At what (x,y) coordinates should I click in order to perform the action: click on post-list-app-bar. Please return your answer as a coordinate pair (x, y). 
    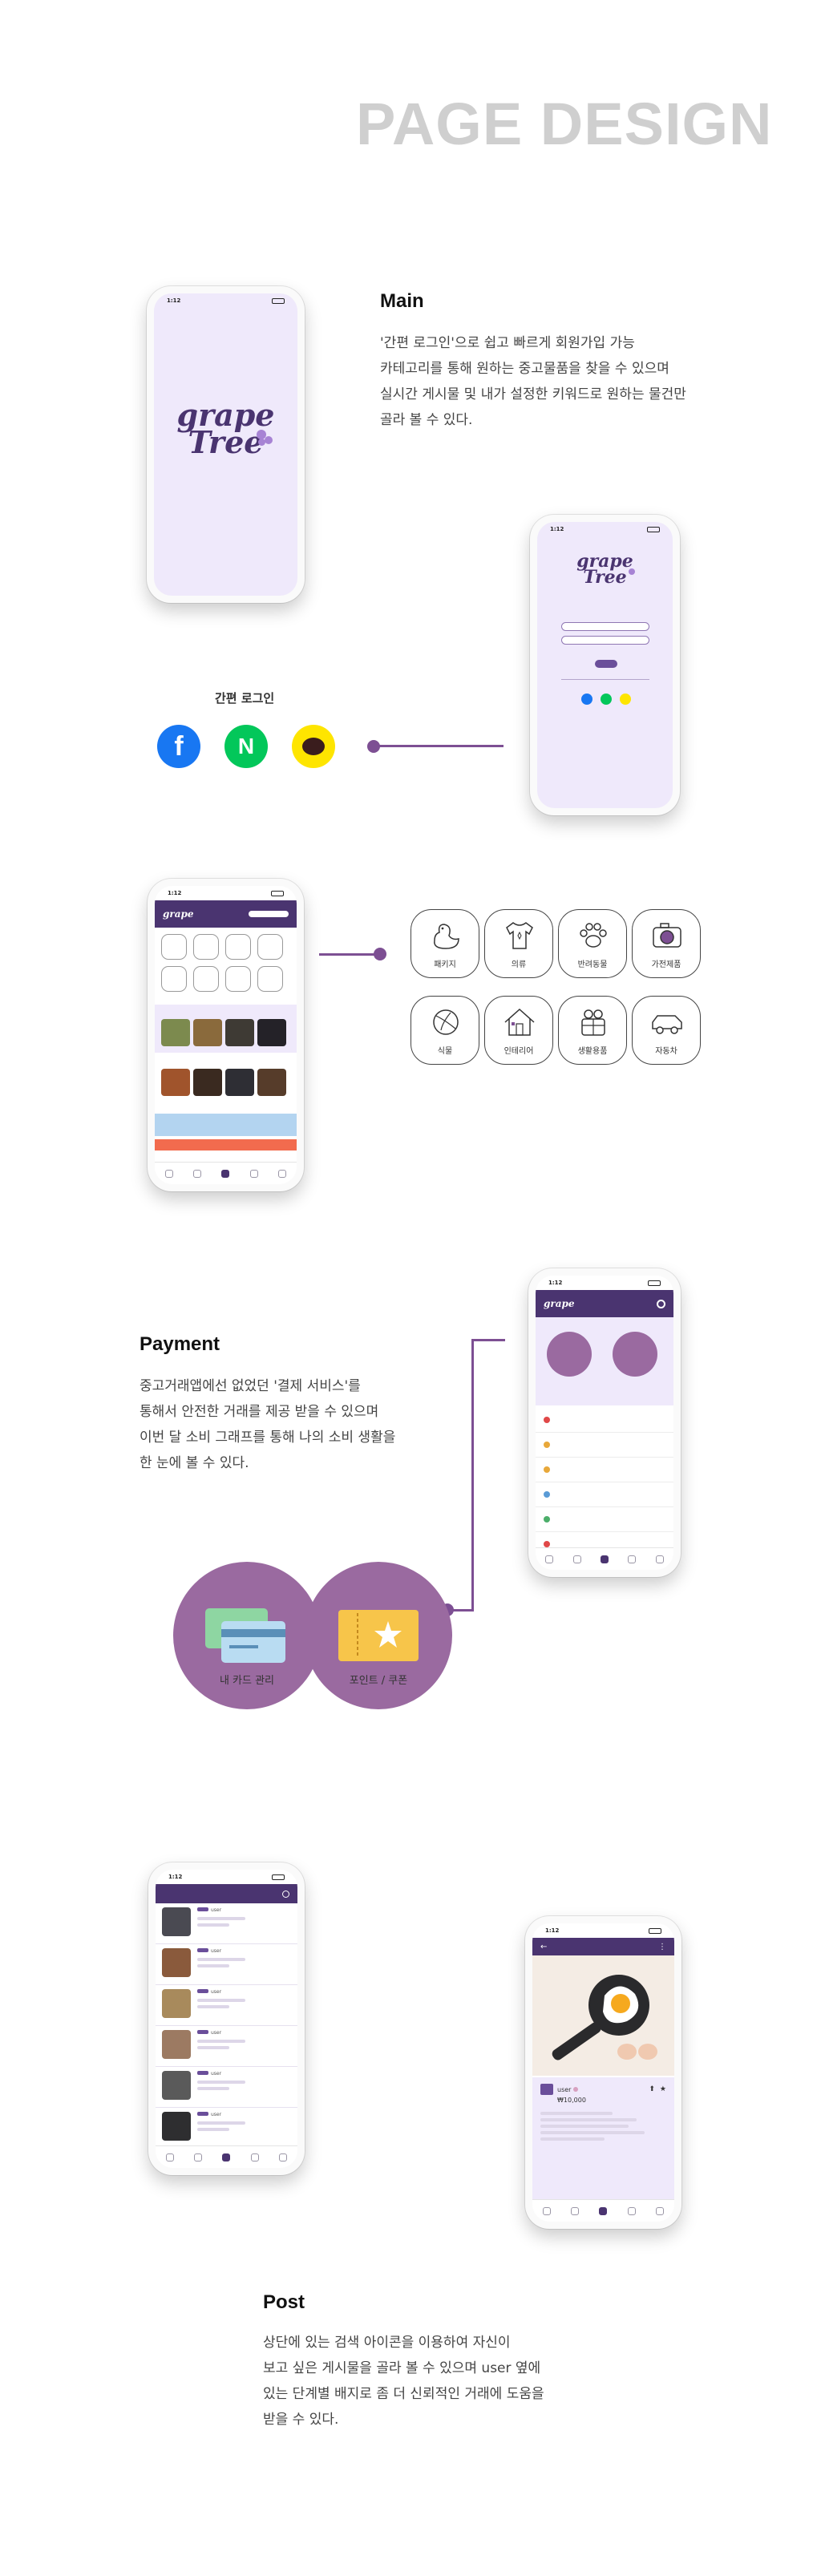
    Looking at the image, I should click on (226, 1893).